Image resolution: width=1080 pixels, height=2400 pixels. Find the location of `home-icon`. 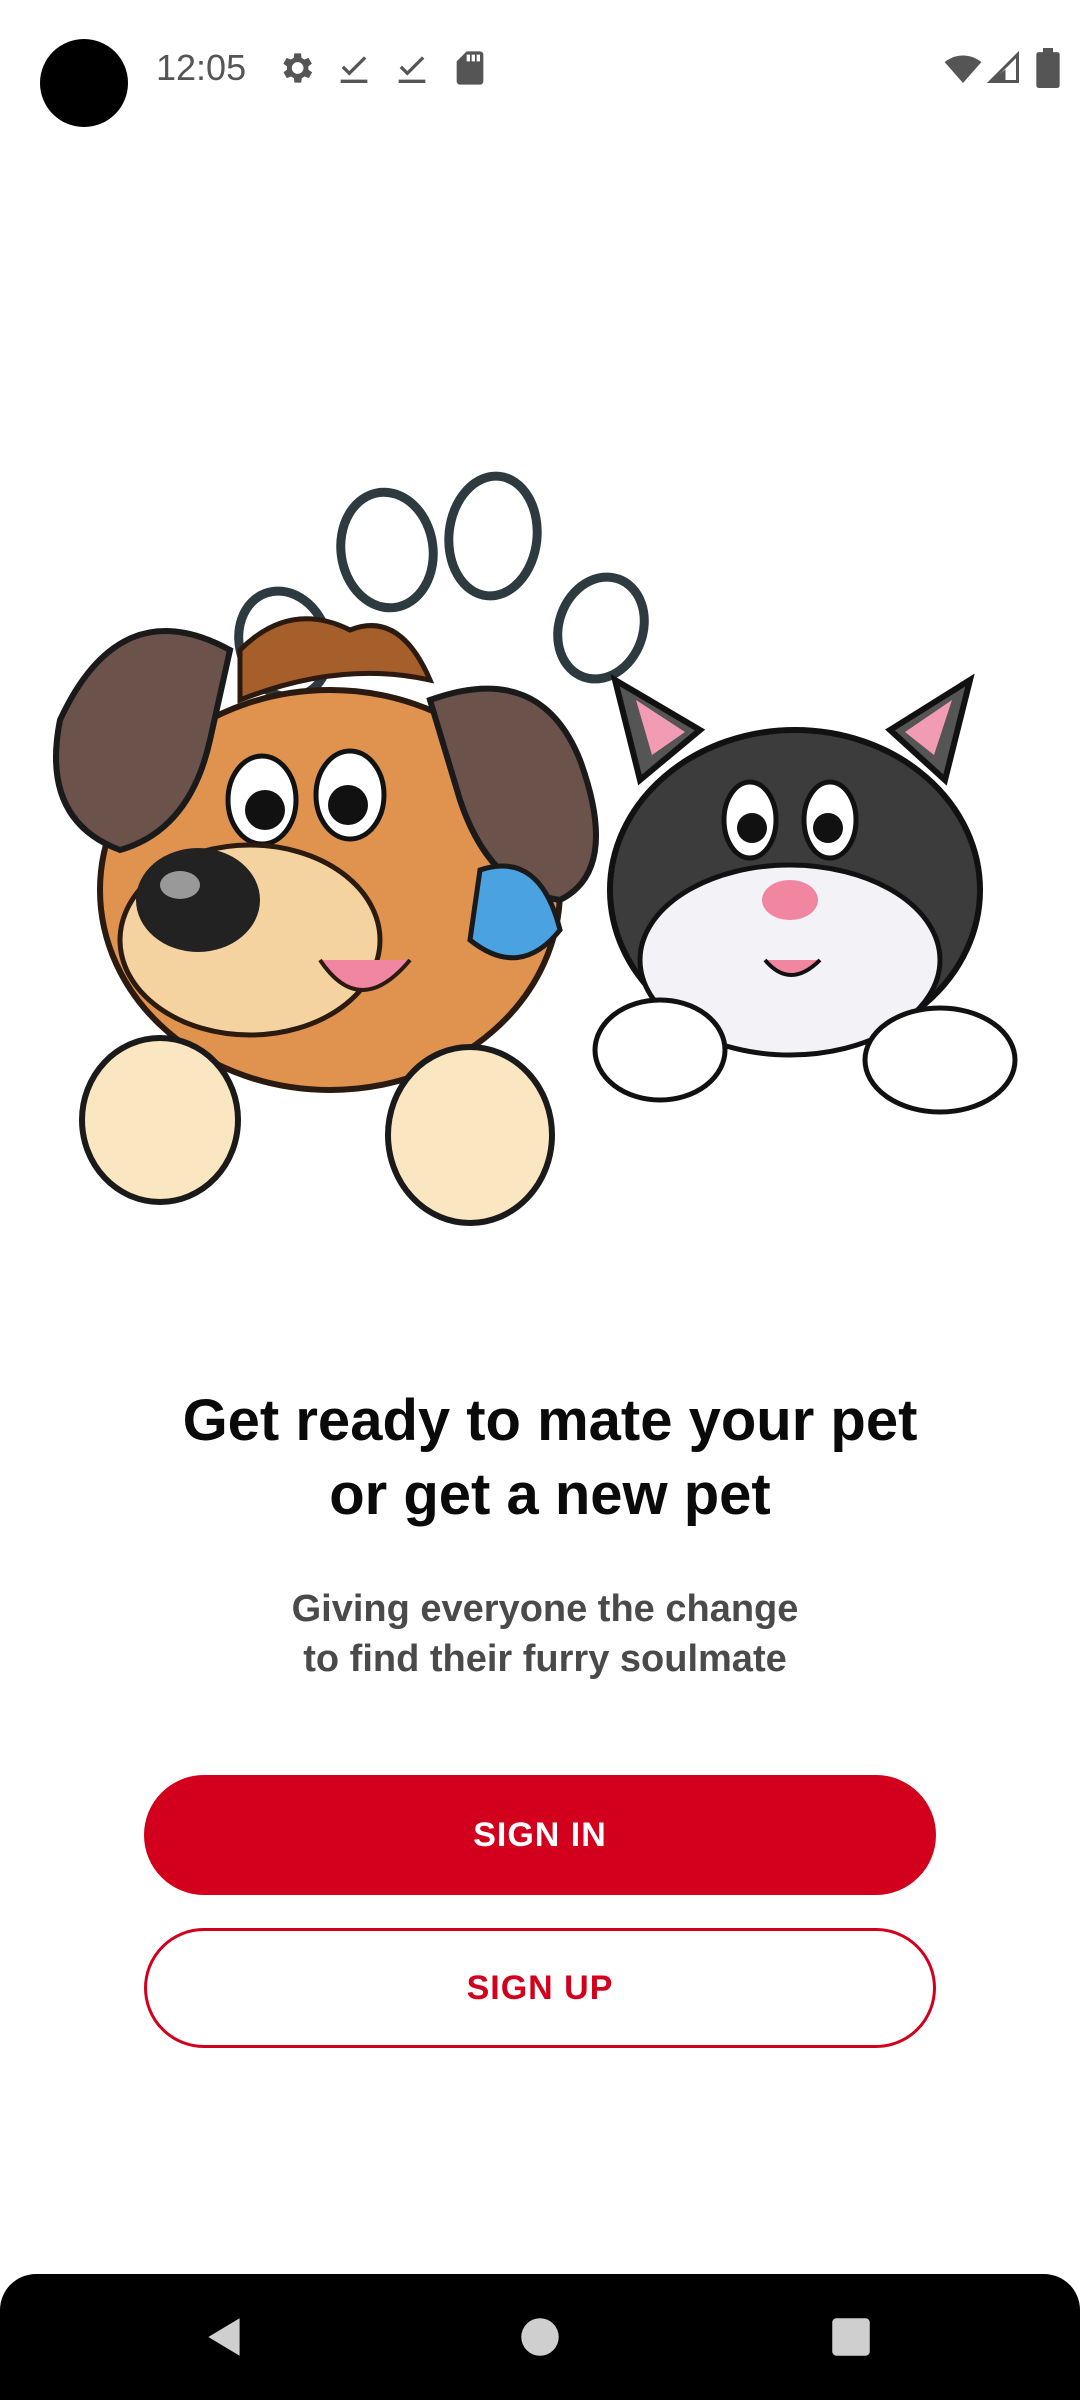

home-icon is located at coordinates (540, 2337).